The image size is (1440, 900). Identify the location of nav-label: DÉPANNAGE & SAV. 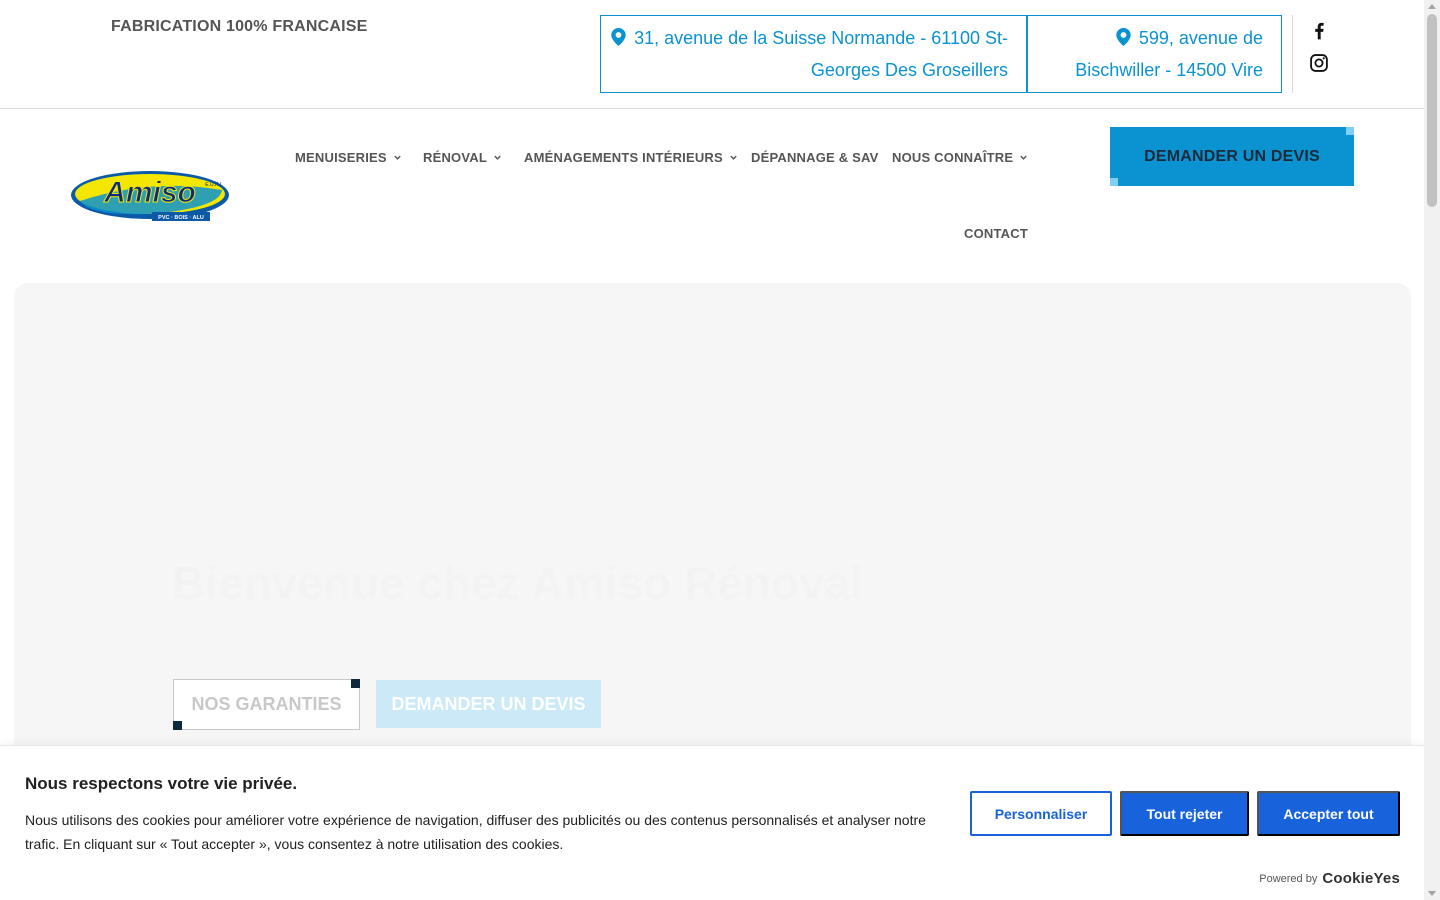
(815, 157).